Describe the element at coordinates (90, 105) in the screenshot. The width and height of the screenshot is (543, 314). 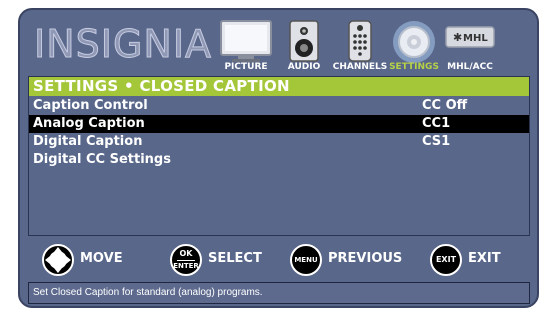
I see `menu-item-label: Caption Control` at that location.